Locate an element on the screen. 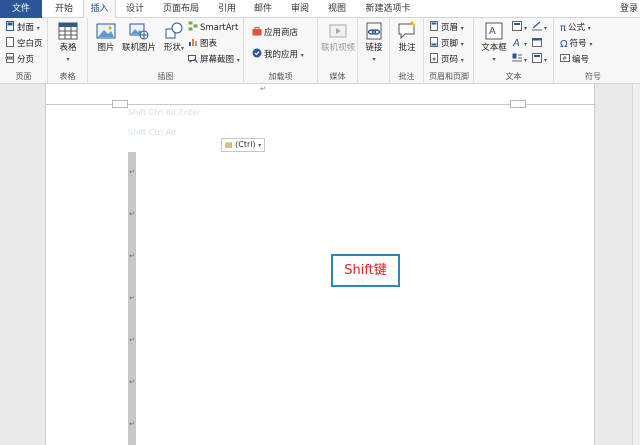  link-button: 链接 ▾ is located at coordinates (374, 42).